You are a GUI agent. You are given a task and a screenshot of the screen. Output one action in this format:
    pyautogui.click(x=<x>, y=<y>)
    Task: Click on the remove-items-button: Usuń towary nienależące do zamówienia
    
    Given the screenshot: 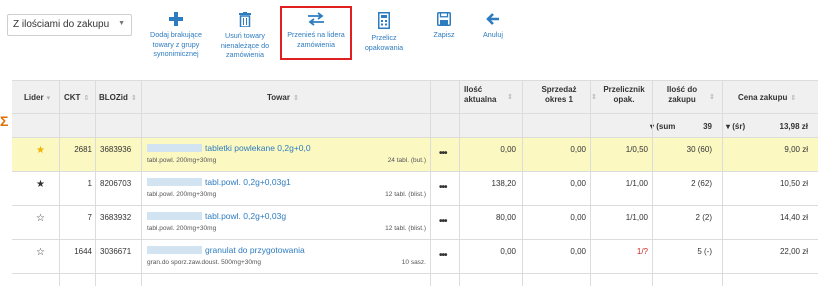 What is the action you would take?
    pyautogui.click(x=245, y=36)
    